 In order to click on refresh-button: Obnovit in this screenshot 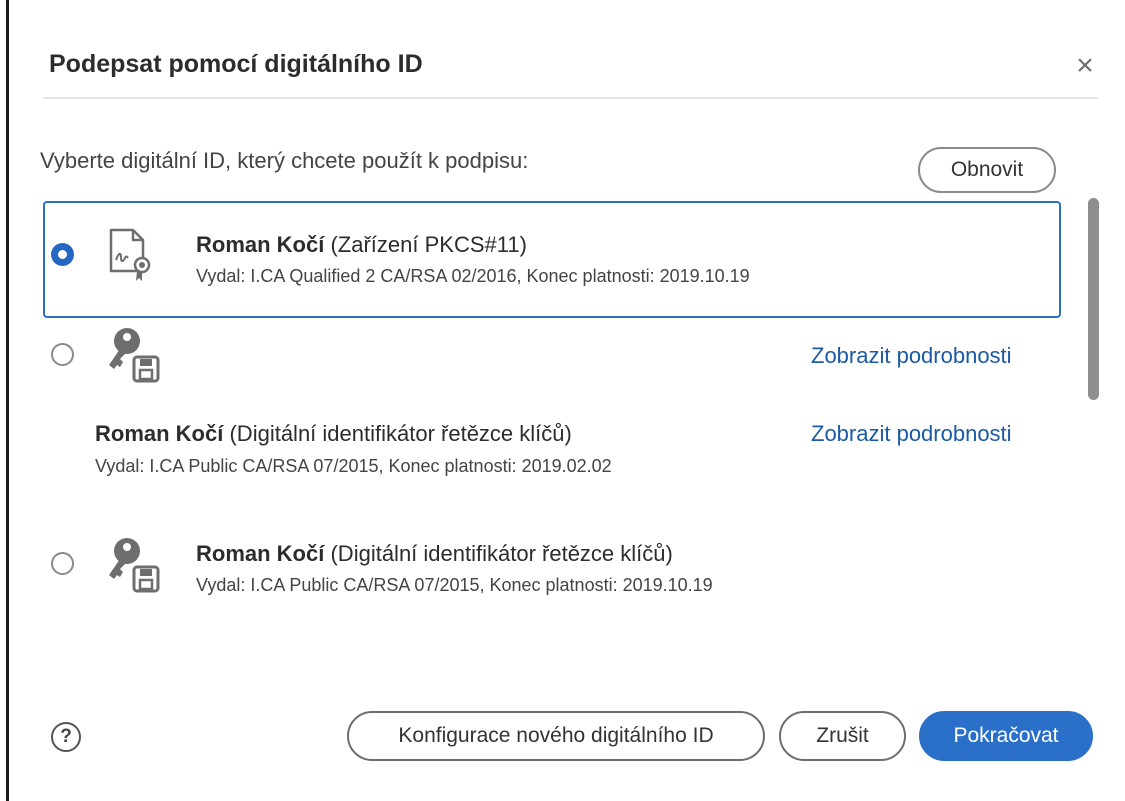, I will do `click(987, 170)`.